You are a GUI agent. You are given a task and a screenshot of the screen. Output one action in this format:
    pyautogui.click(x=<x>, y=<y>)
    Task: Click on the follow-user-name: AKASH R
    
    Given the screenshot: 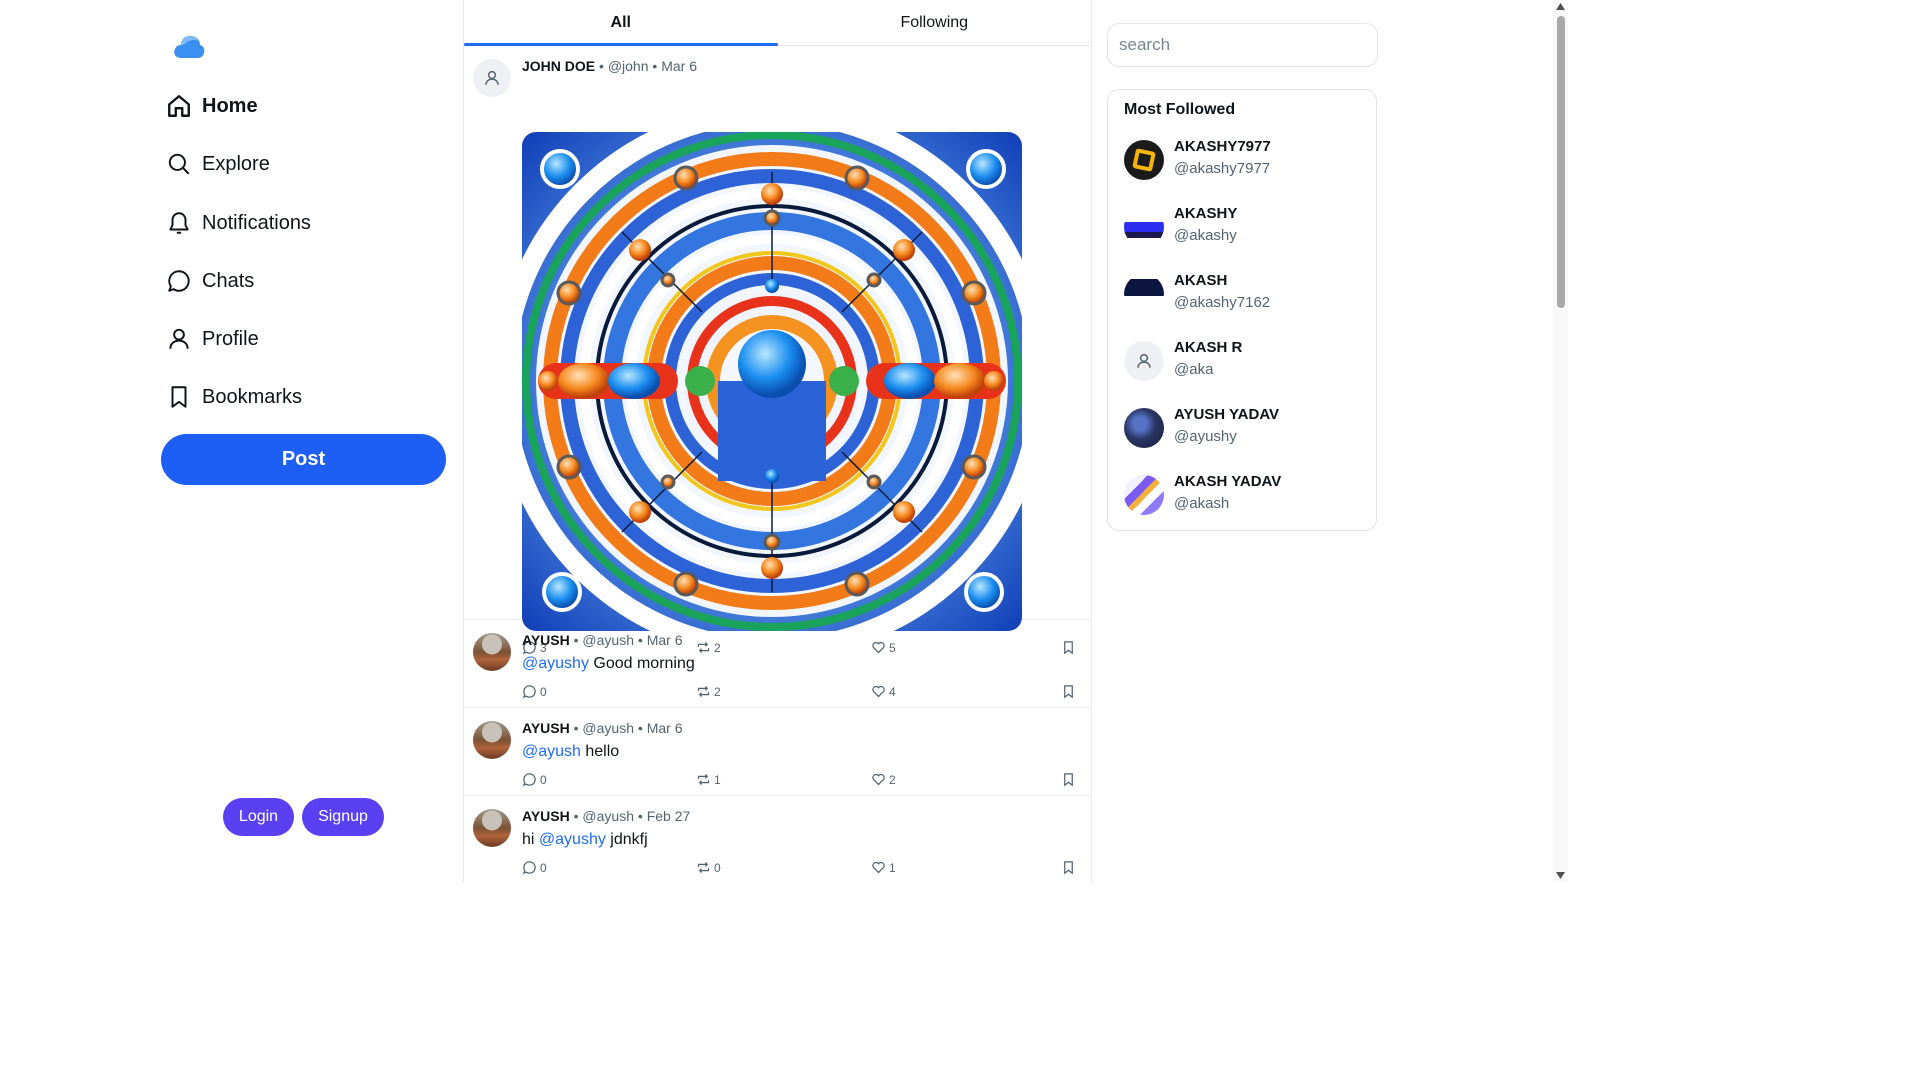 What is the action you would take?
    pyautogui.click(x=1208, y=347)
    